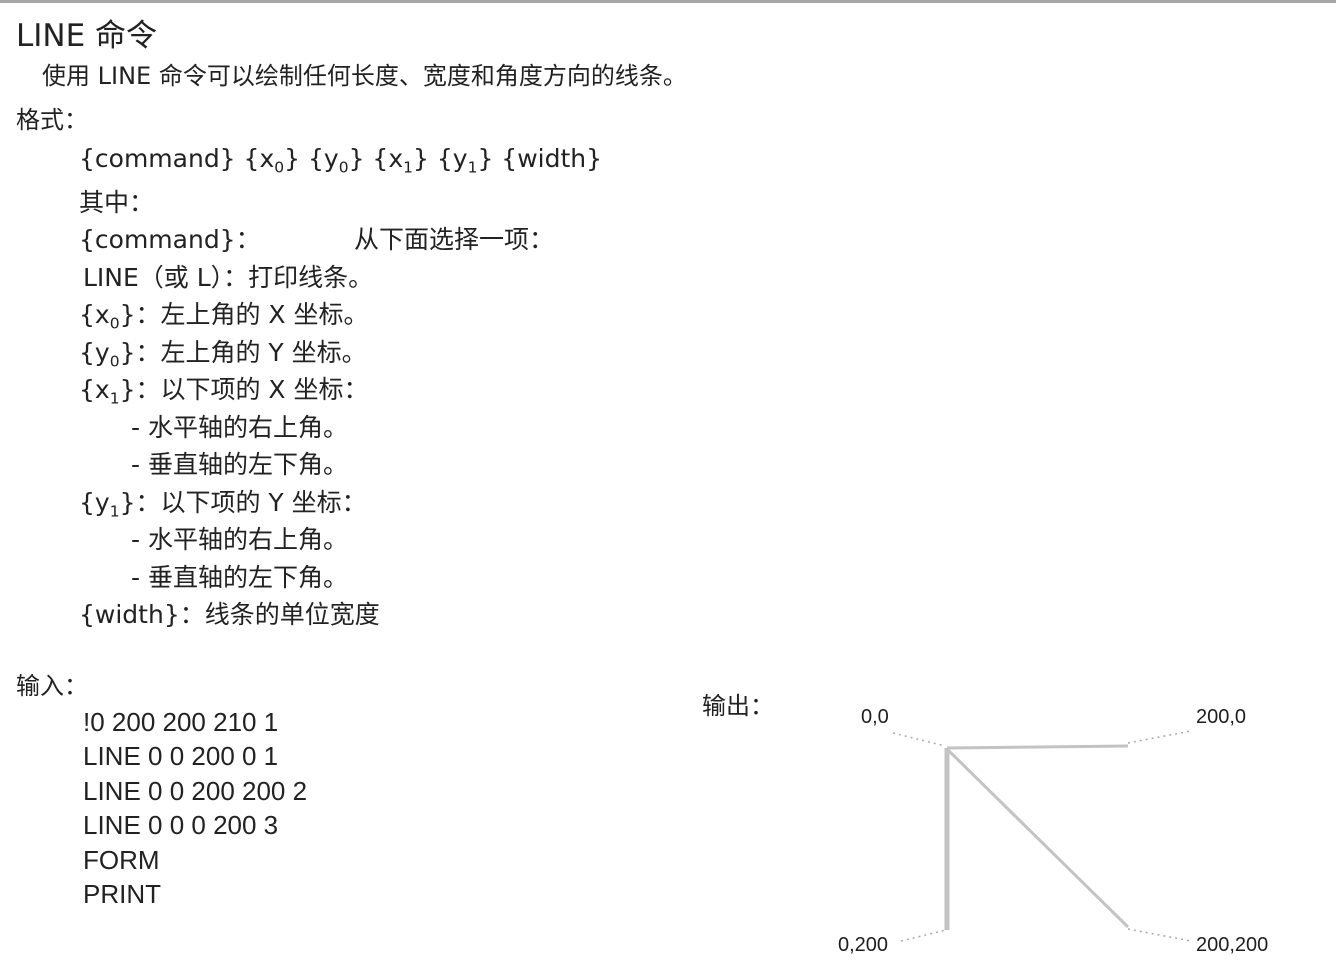 This screenshot has height=960, width=1336. What do you see at coordinates (1159, 935) in the screenshot?
I see `leader-bottom-right` at bounding box center [1159, 935].